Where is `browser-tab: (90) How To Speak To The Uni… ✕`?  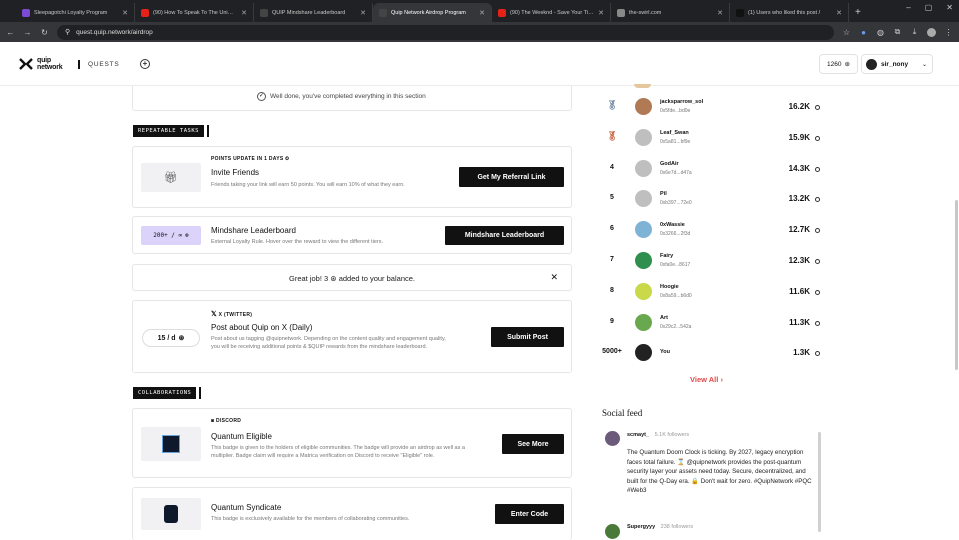 browser-tab: (90) How To Speak To The Uni… ✕ is located at coordinates (194, 12).